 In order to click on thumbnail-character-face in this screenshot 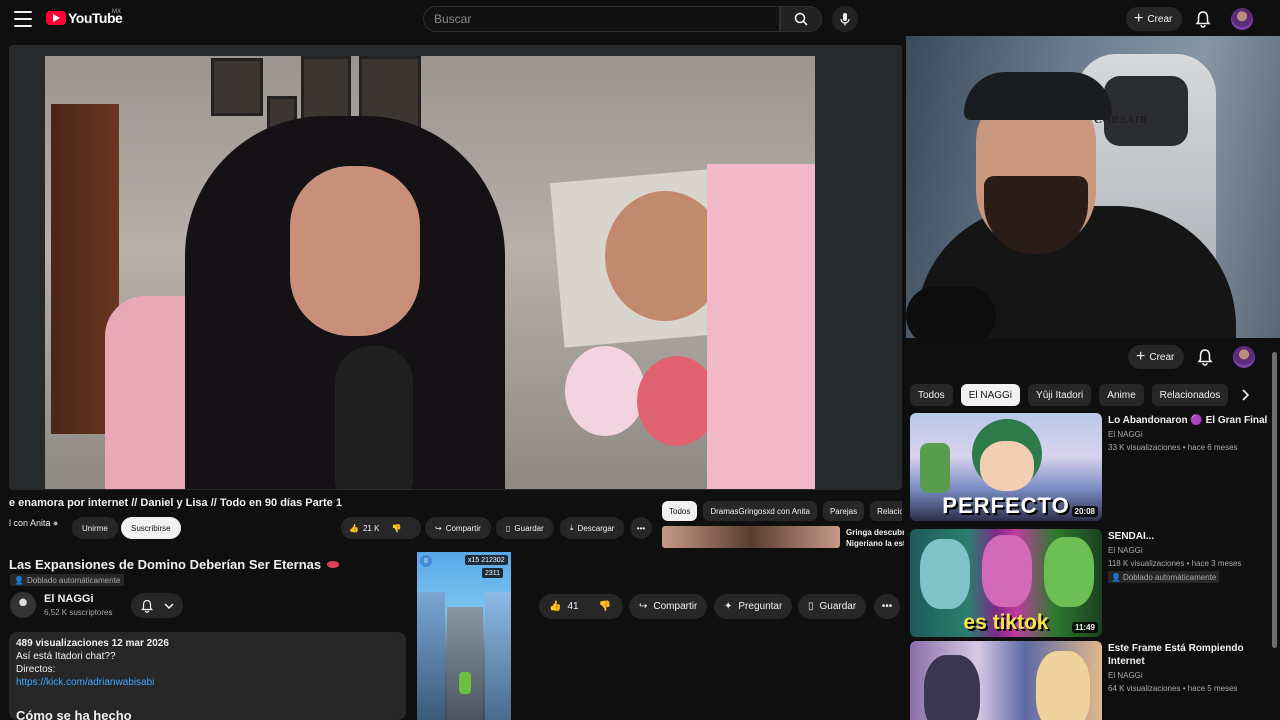, I will do `click(1007, 466)`.